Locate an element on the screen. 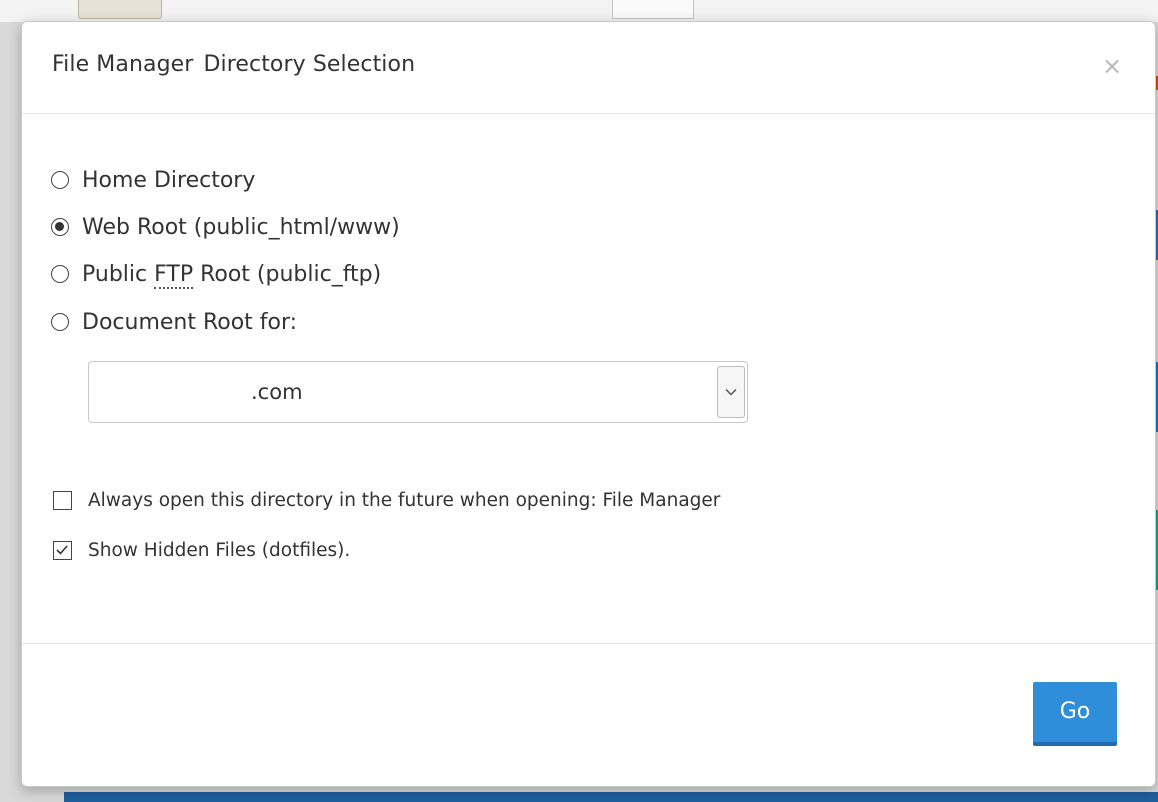  show-hidden-files-label: Show Hidden Files (dotfiles). is located at coordinates (219, 550).